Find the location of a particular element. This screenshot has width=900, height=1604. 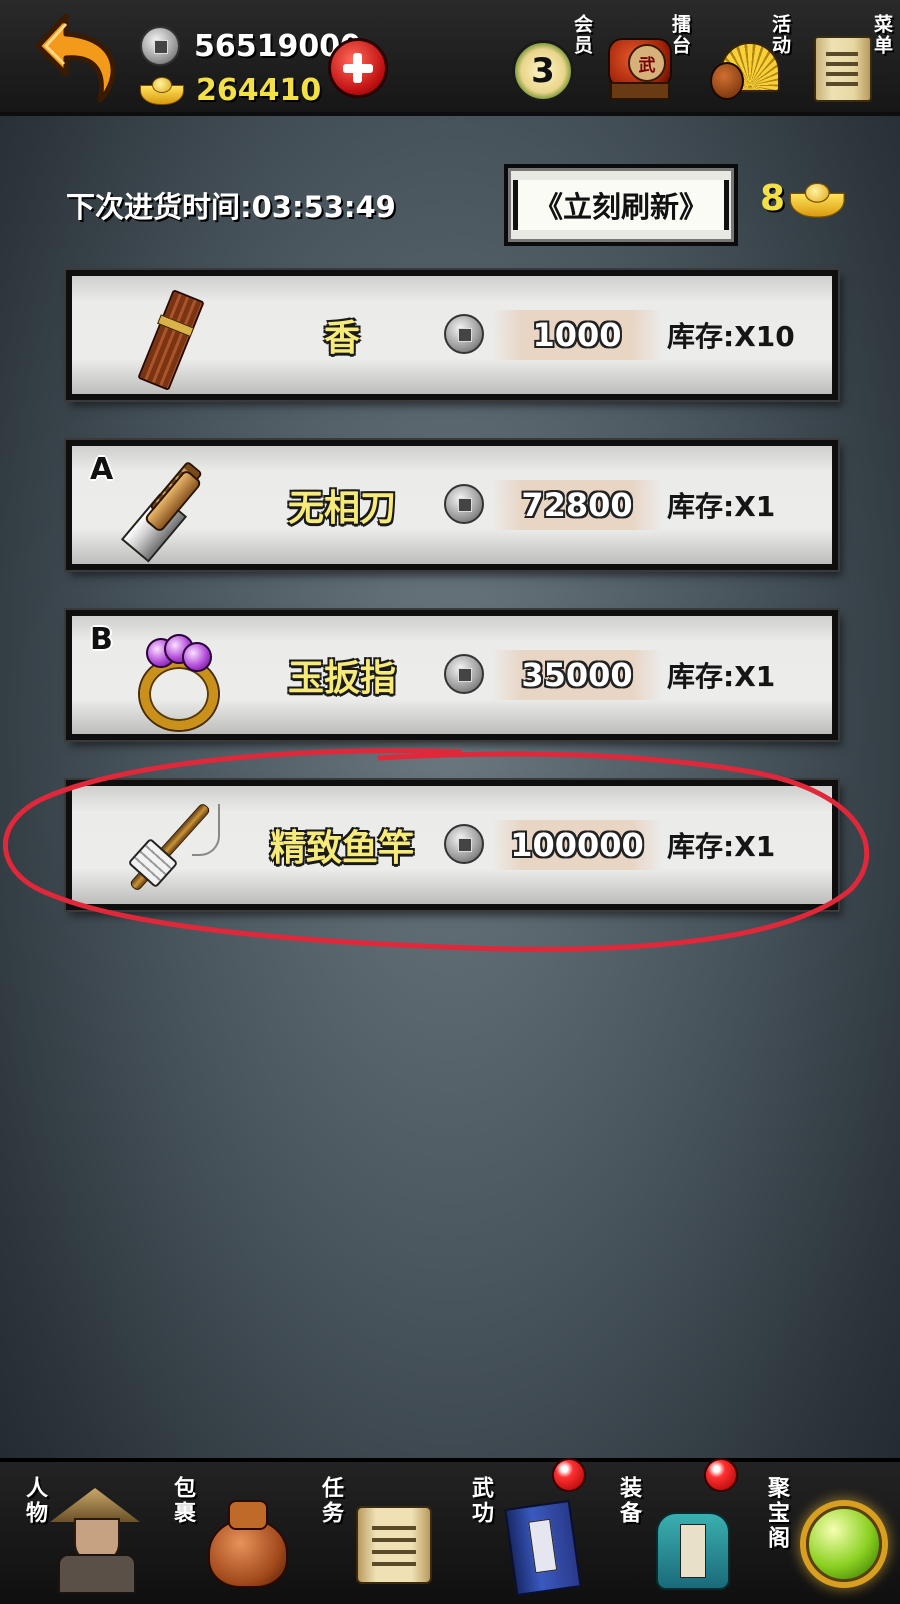

bottom-nav: 人物 包裹 任务 武功 装备 聚宝阁 is located at coordinates (450, 1531).